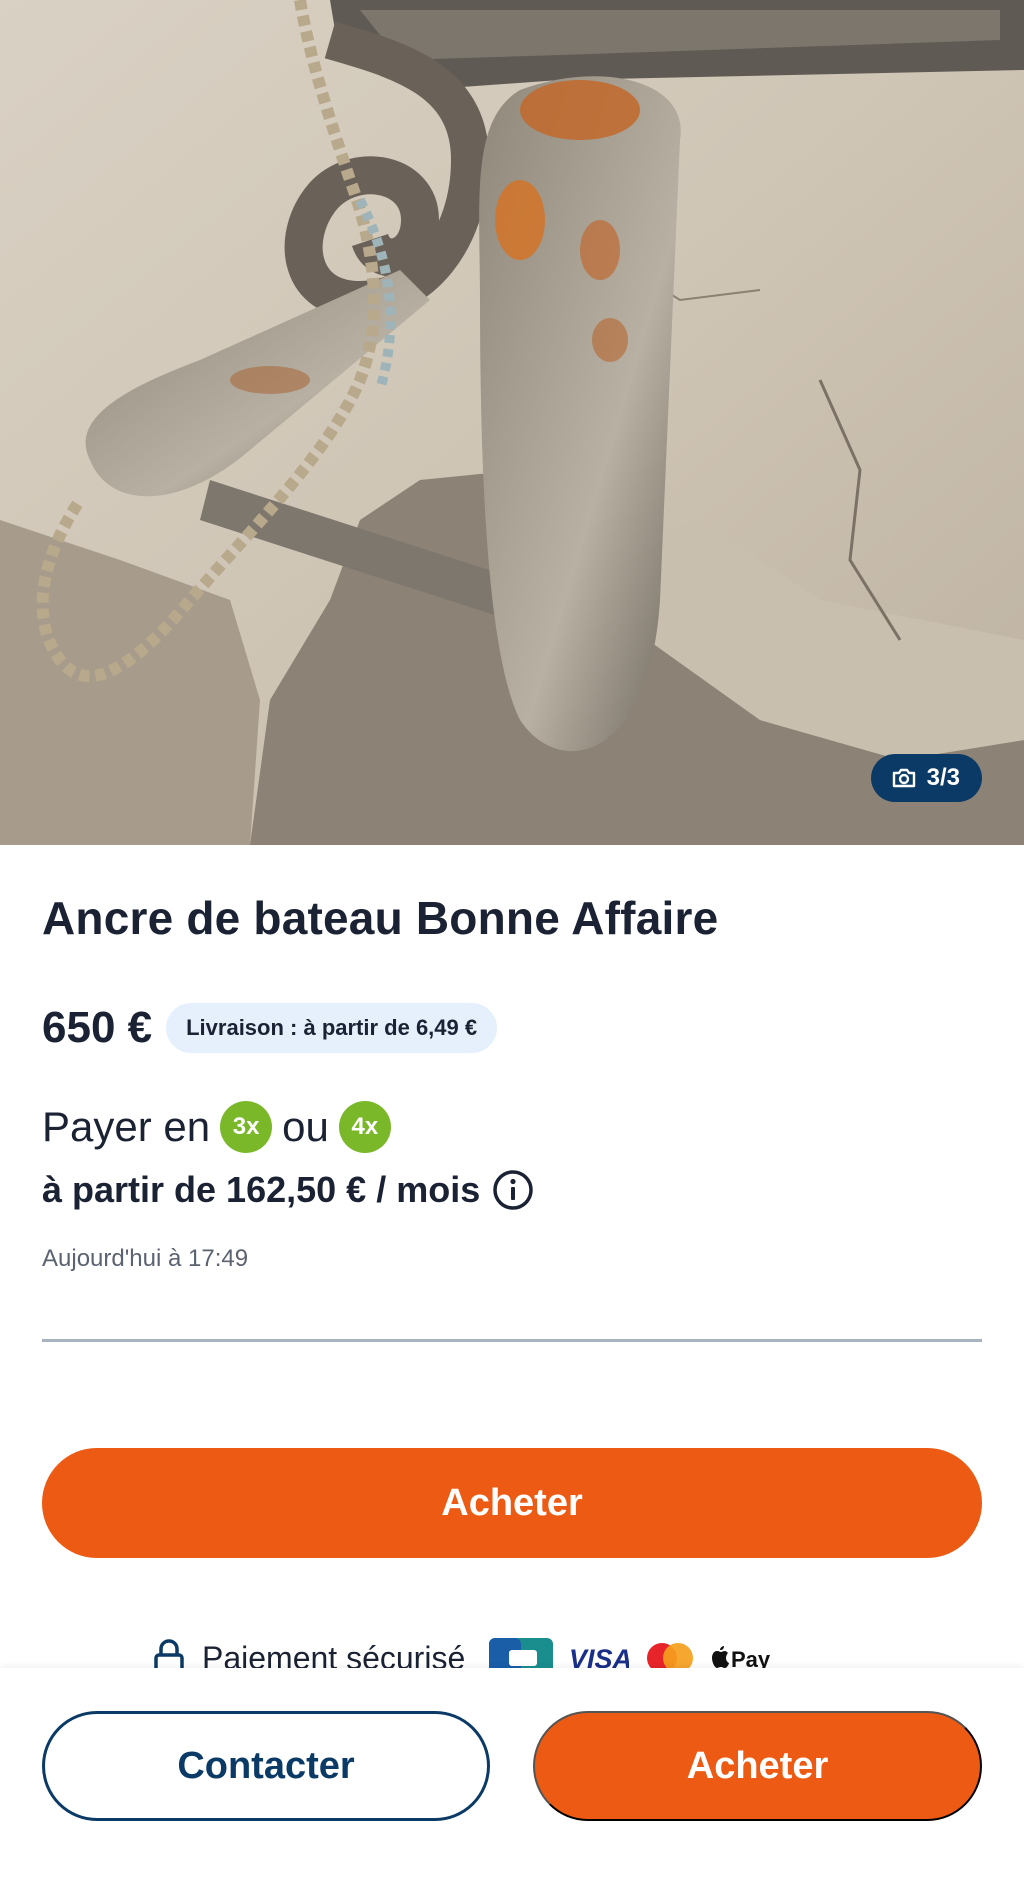 This screenshot has width=1024, height=1878. I want to click on listing-title: Ancre de bateau Bonne Affaire, so click(380, 918).